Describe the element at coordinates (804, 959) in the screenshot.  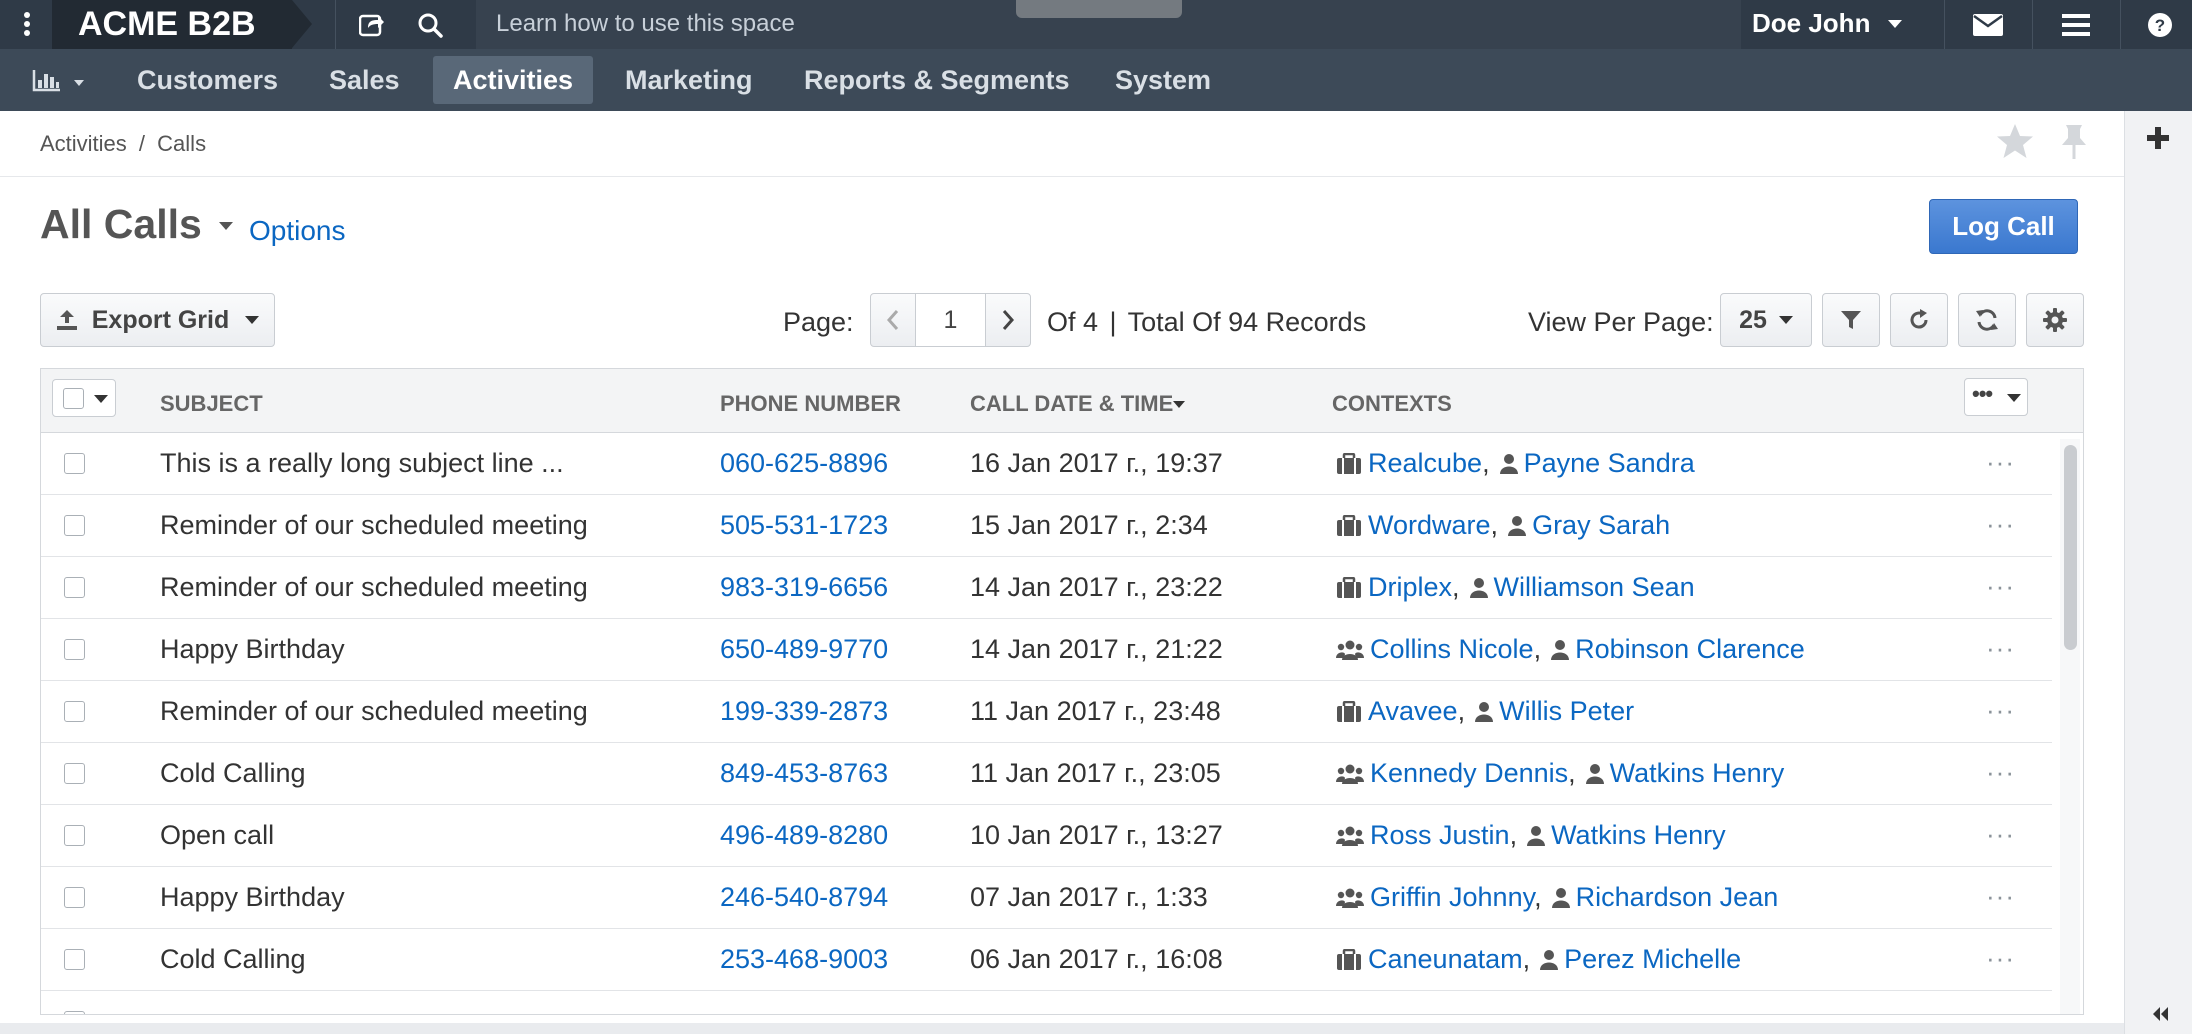
I see `phone-link: 253-468-9003` at that location.